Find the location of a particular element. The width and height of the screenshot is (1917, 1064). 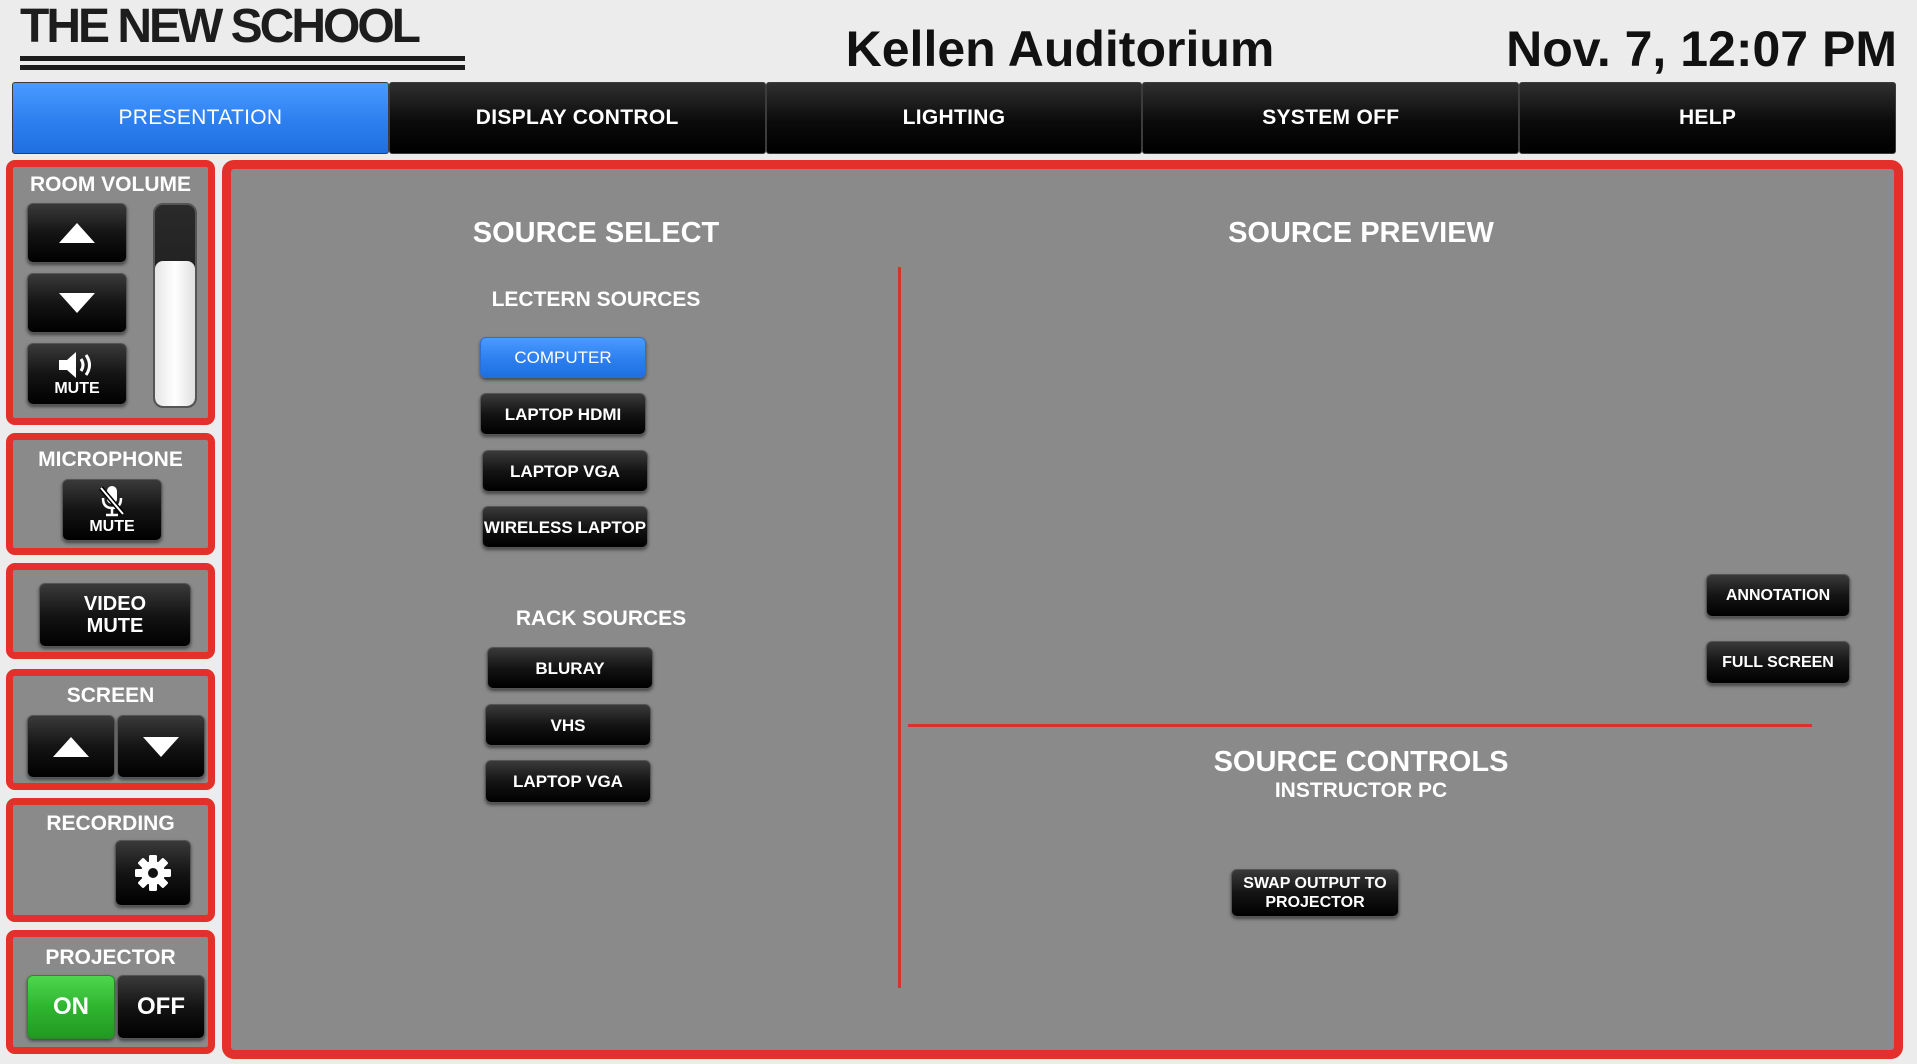

source-wireless-laptop-button: WIRELESS LAPTOP is located at coordinates (565, 527).